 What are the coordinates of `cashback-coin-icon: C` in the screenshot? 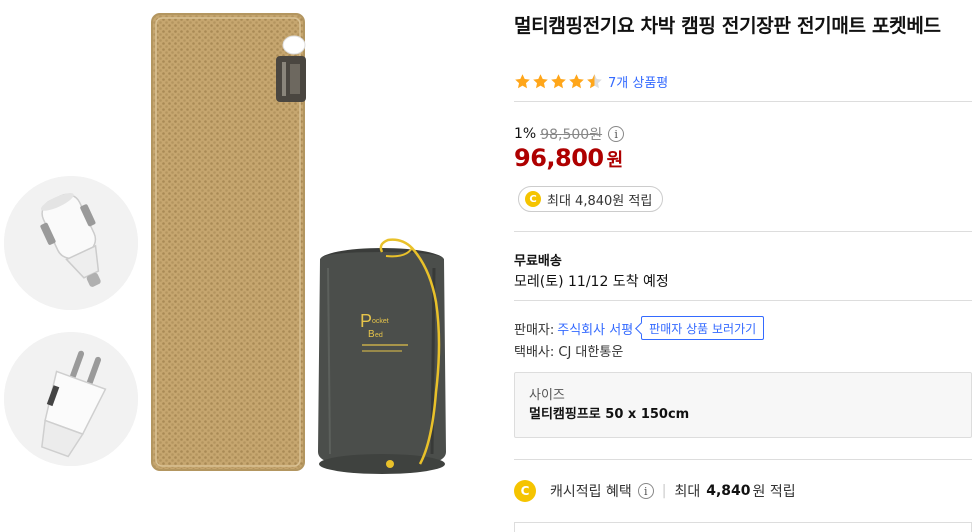 It's located at (525, 491).